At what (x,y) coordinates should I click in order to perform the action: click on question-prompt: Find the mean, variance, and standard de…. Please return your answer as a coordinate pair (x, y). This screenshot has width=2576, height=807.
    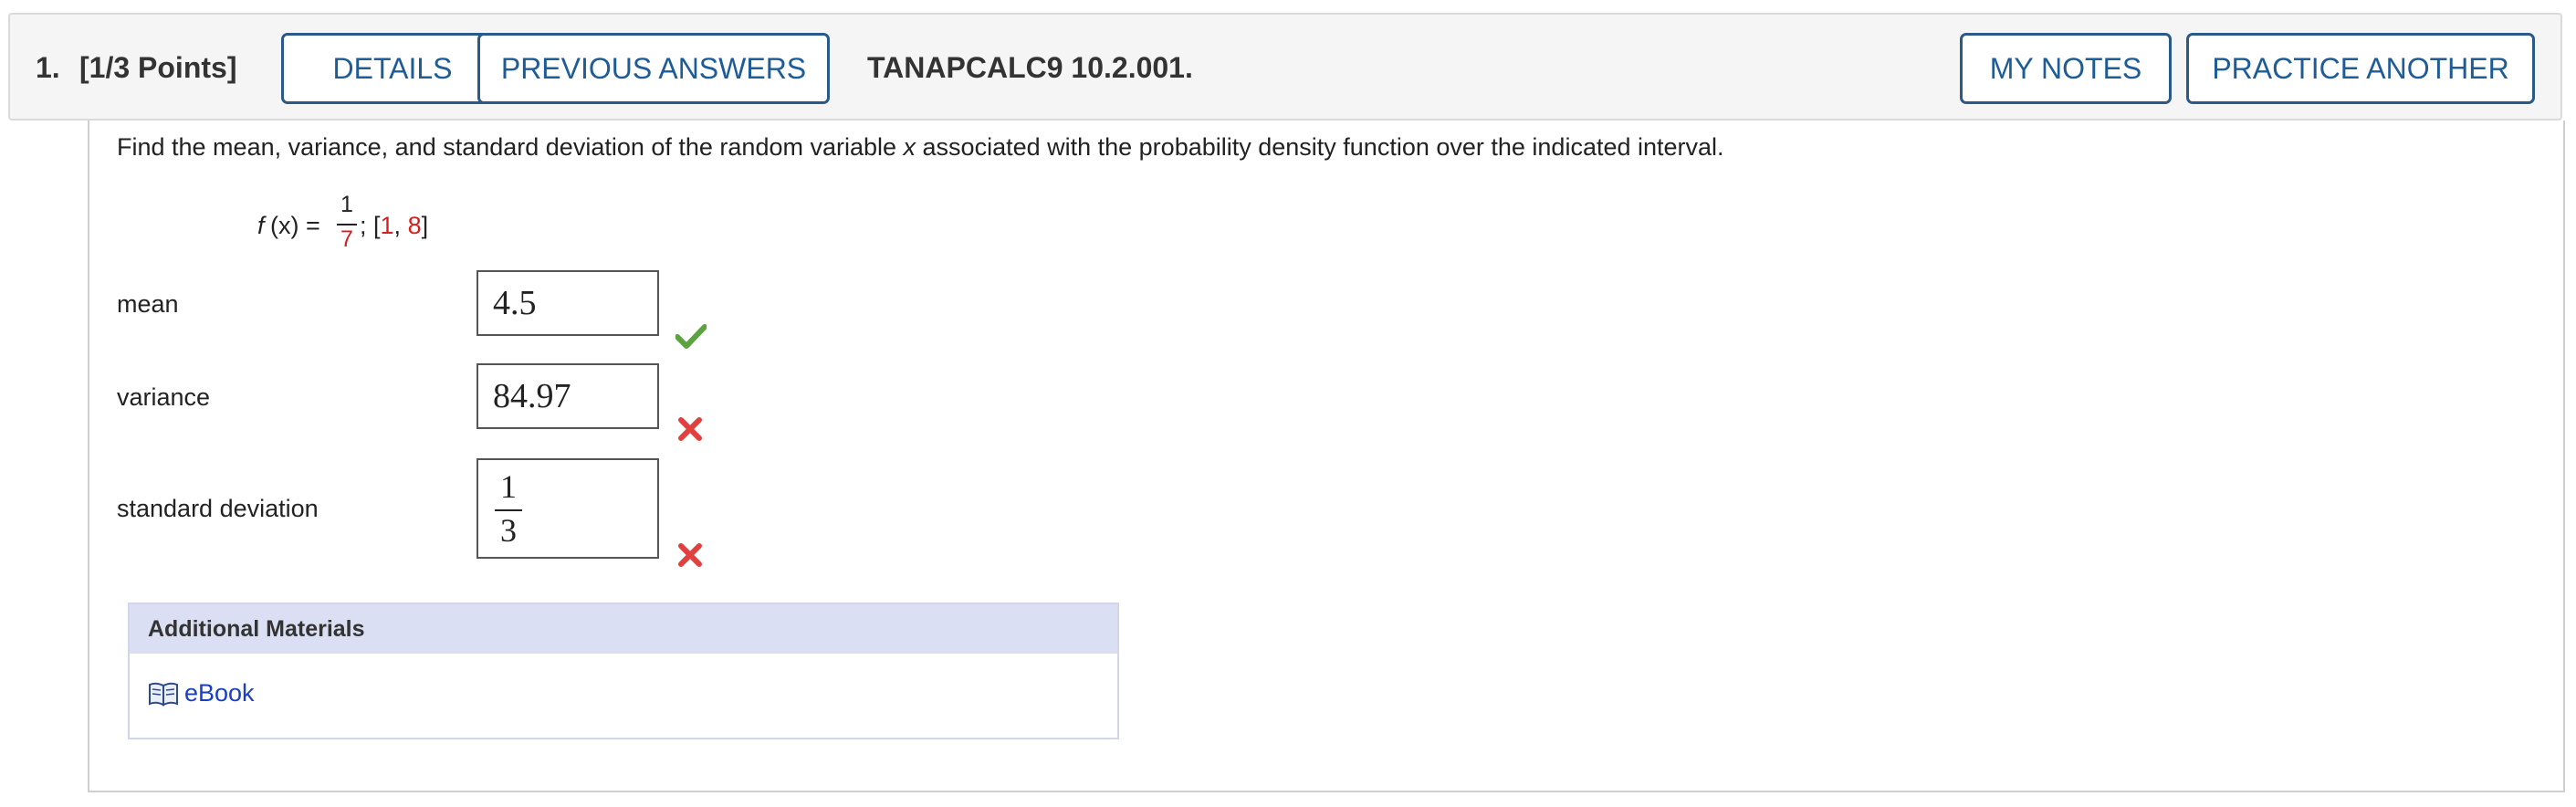
    Looking at the image, I should click on (921, 147).